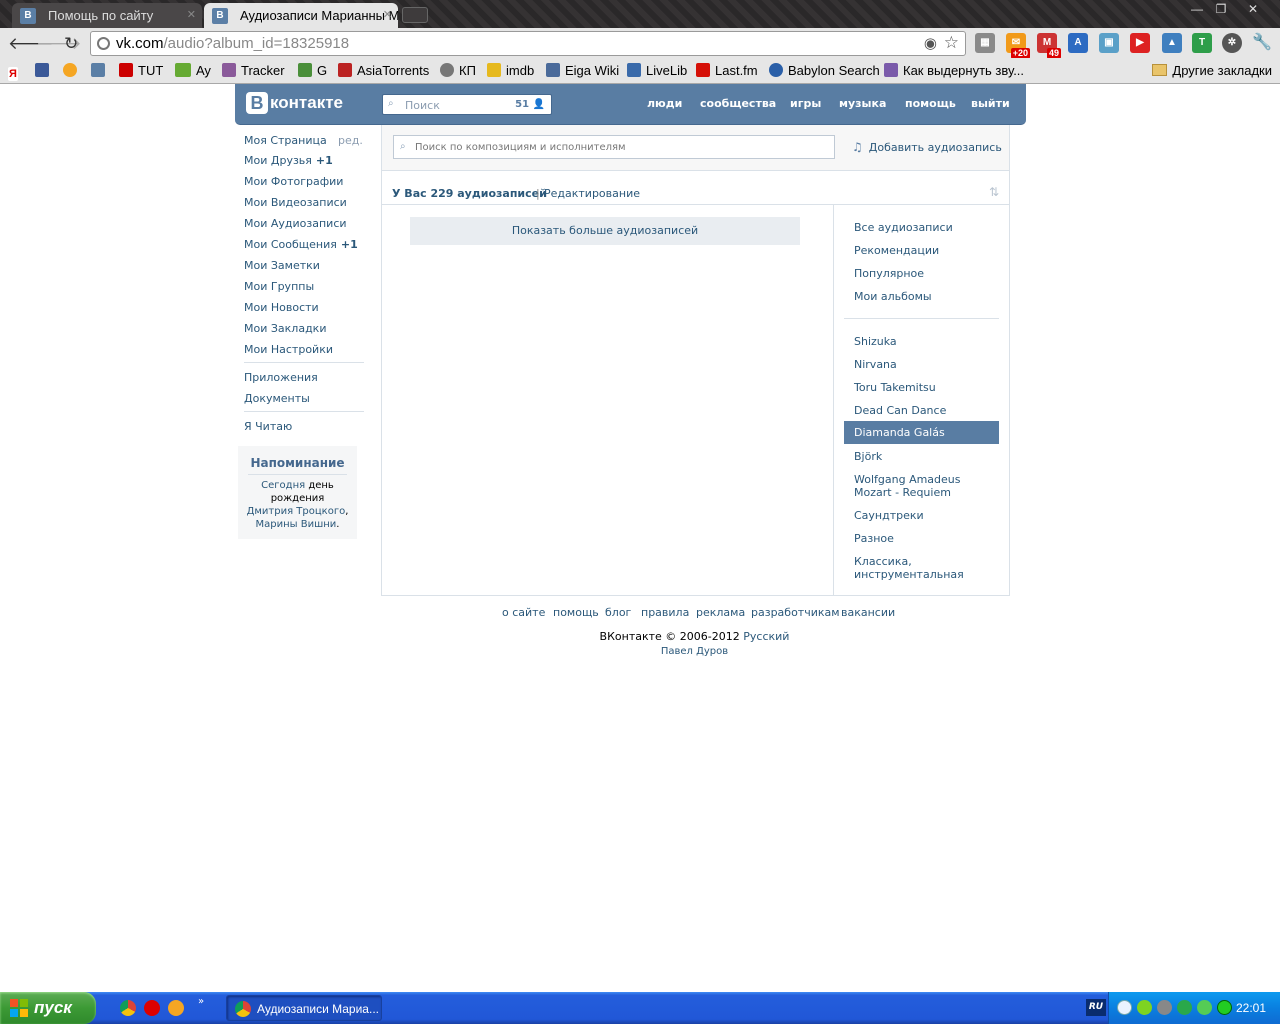 Image resolution: width=1280 pixels, height=1024 pixels. I want to click on bookmark-livelib: LiveLib, so click(657, 70).